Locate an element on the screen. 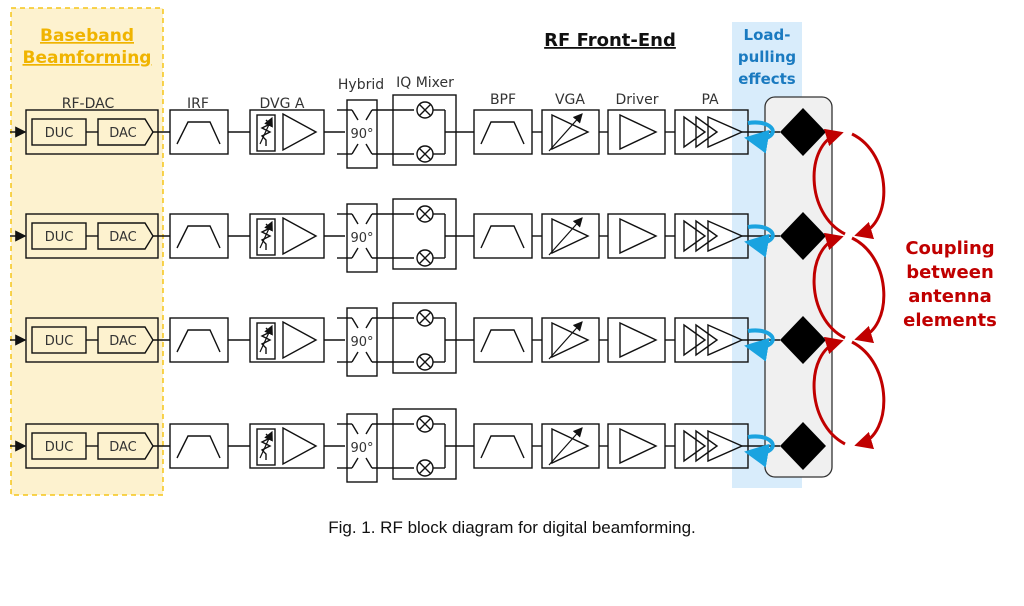 This screenshot has width=1024, height=606. loadpull-title-1: Load- is located at coordinates (767, 35).